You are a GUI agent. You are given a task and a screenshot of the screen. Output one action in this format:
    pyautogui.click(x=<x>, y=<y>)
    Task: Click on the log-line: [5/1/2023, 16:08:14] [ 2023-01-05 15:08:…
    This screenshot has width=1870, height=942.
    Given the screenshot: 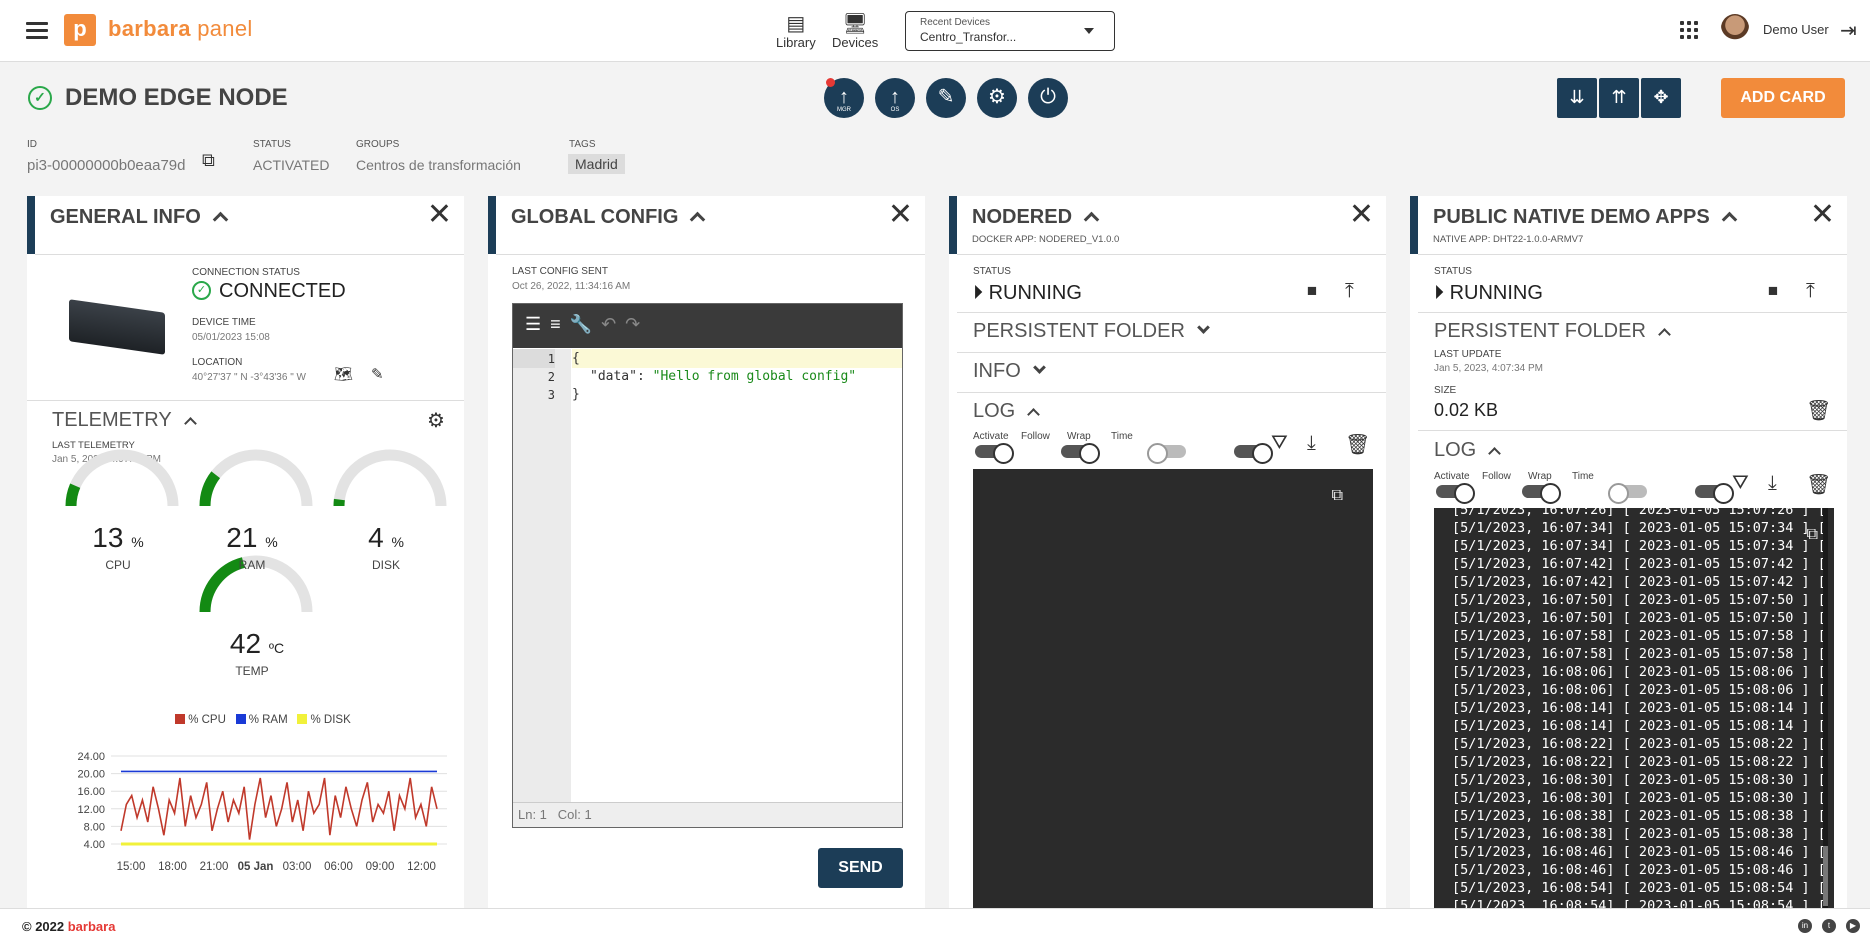 What is the action you would take?
    pyautogui.click(x=1643, y=708)
    